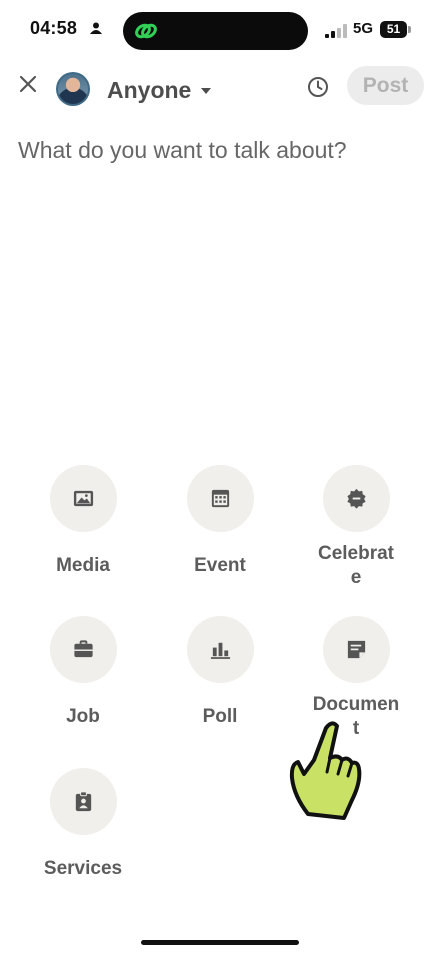 This screenshot has height=955, width=440. I want to click on status-time: 04:58, so click(54, 28).